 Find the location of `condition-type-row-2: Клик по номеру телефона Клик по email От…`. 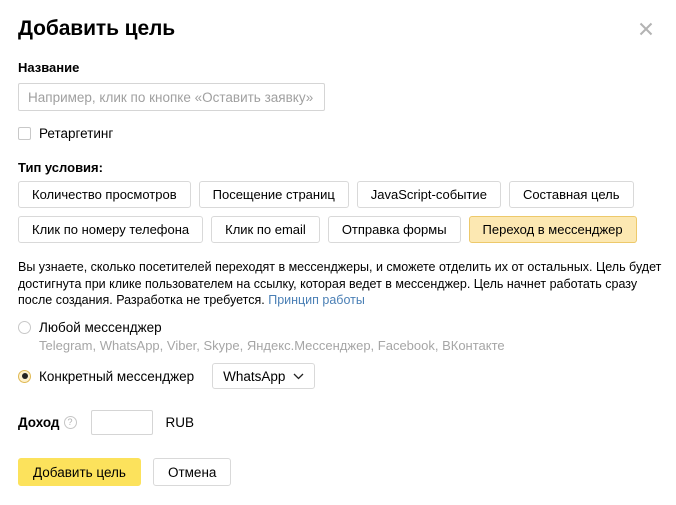

condition-type-row-2: Клик по номеру телефона Клик по email От… is located at coordinates (327, 229).